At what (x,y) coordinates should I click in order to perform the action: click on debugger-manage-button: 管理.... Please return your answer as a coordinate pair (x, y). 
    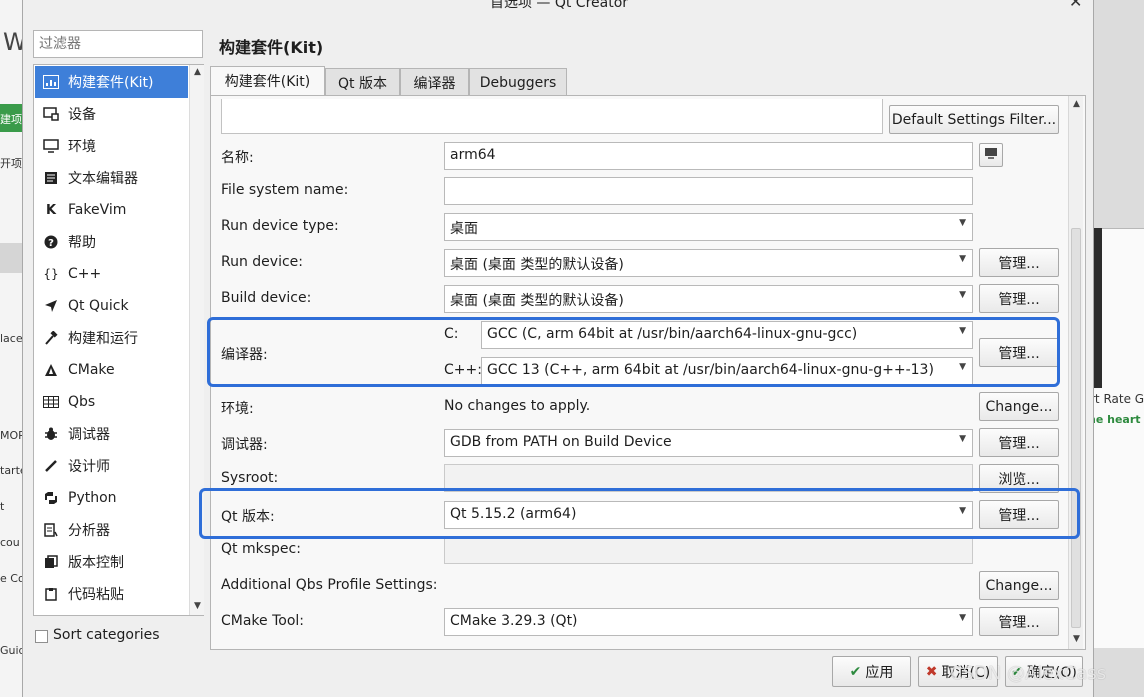
    Looking at the image, I should click on (1019, 442).